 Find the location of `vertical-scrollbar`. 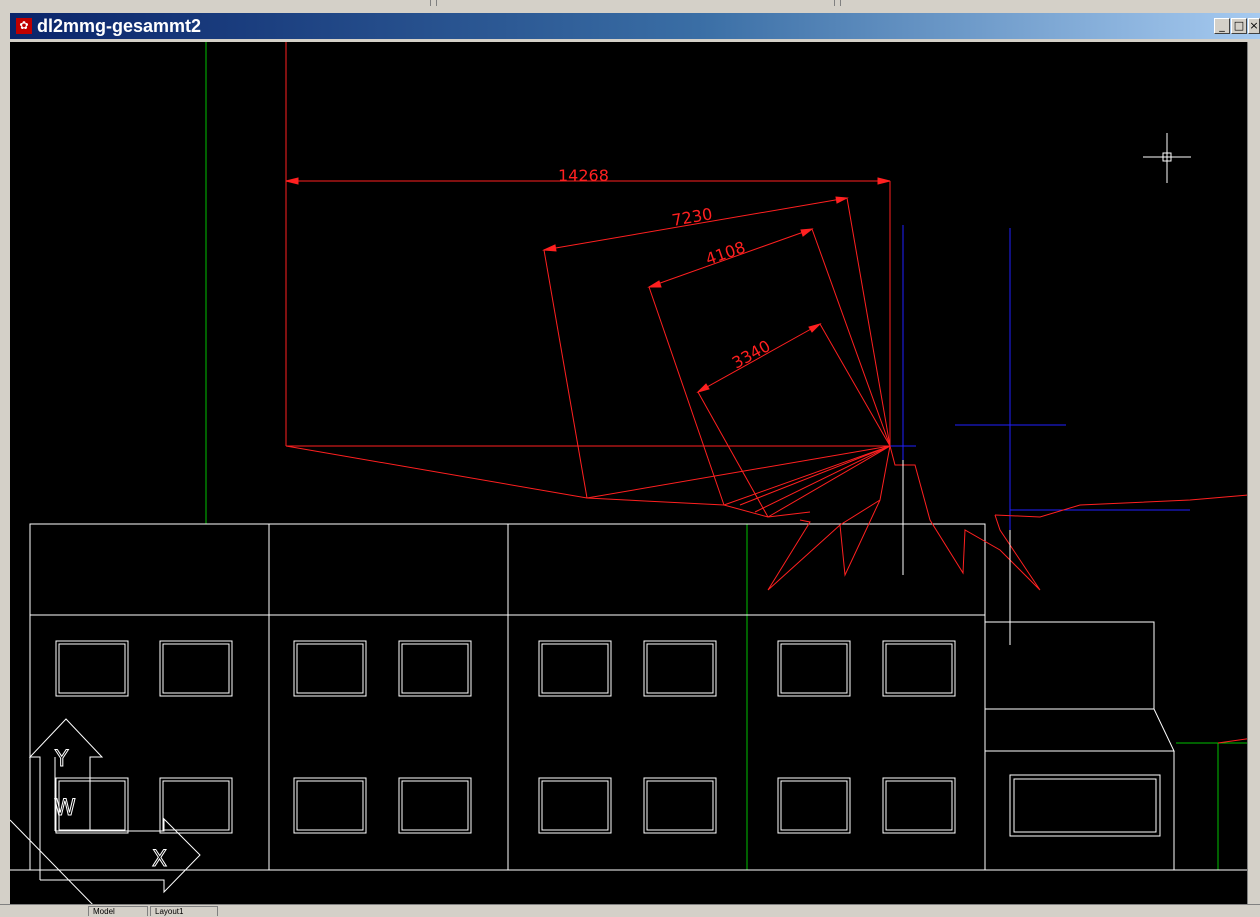

vertical-scrollbar is located at coordinates (1253, 476).